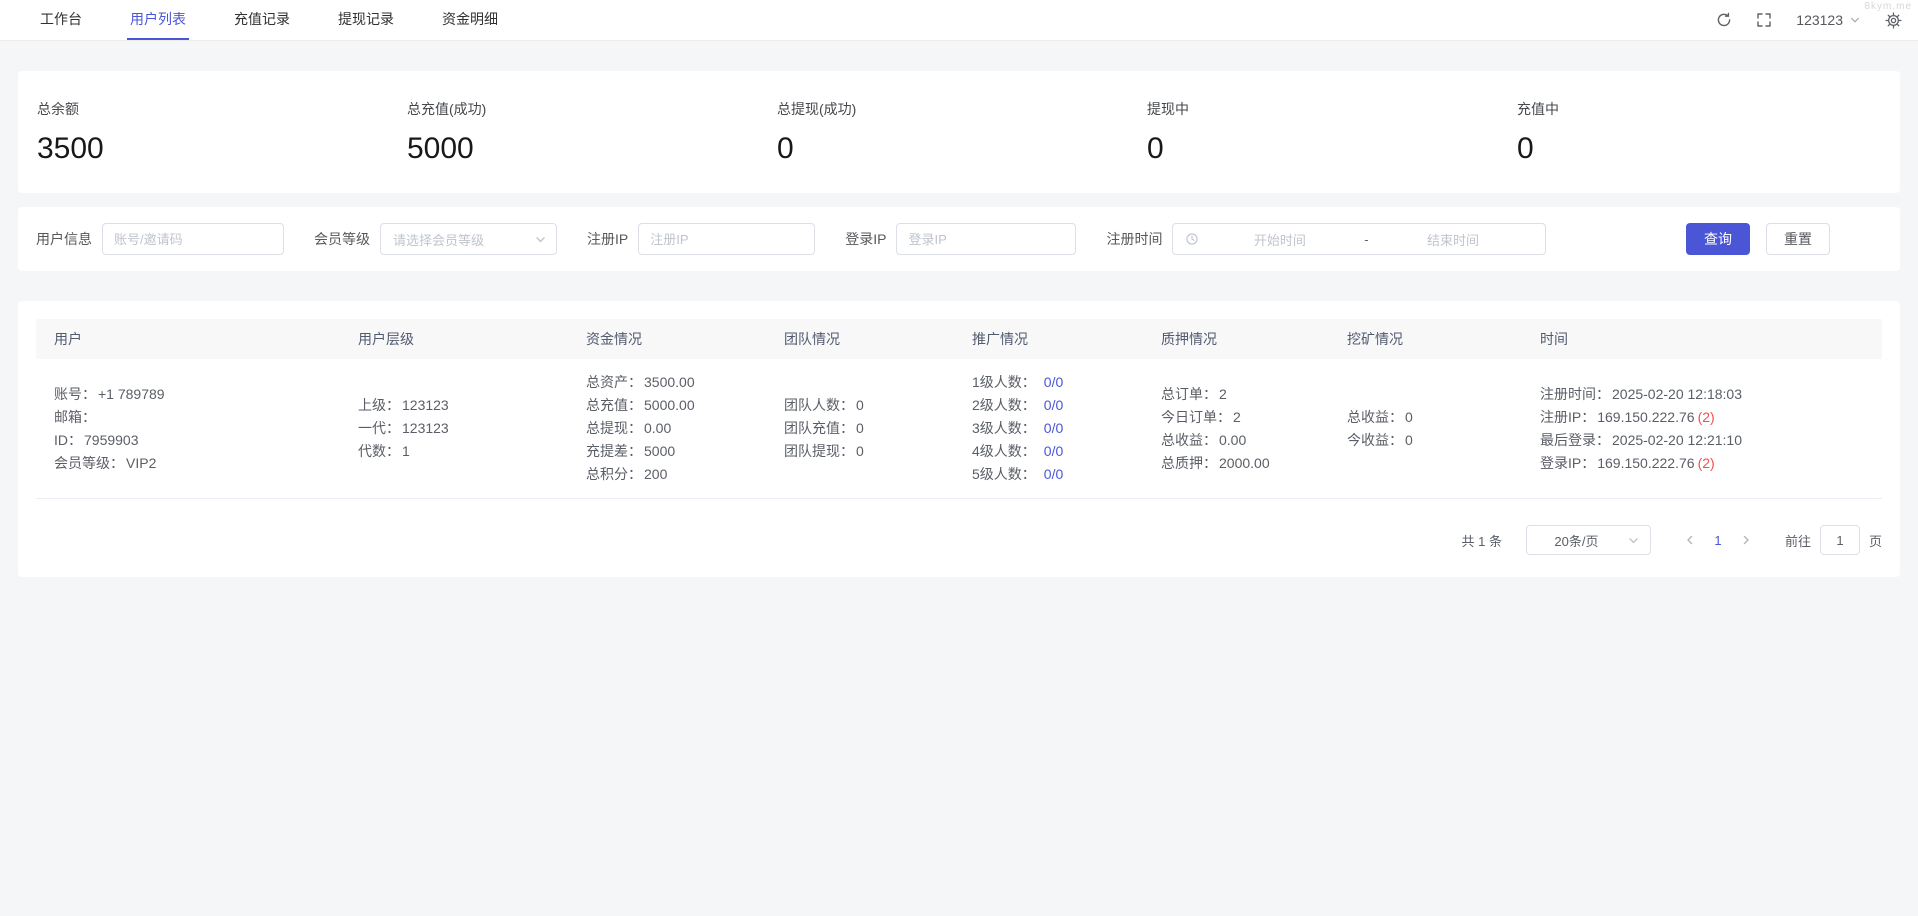 This screenshot has height=916, width=1918. I want to click on pledge-total-profit: 总收益： 0.00, so click(1204, 439).